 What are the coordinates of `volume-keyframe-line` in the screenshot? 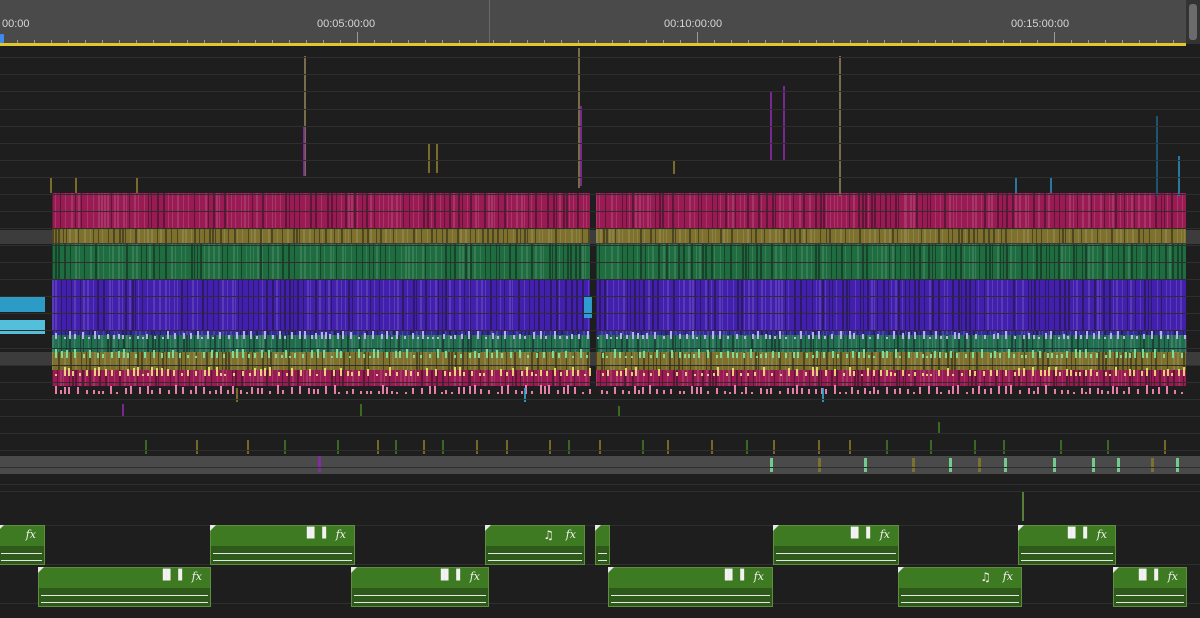 It's located at (960, 602).